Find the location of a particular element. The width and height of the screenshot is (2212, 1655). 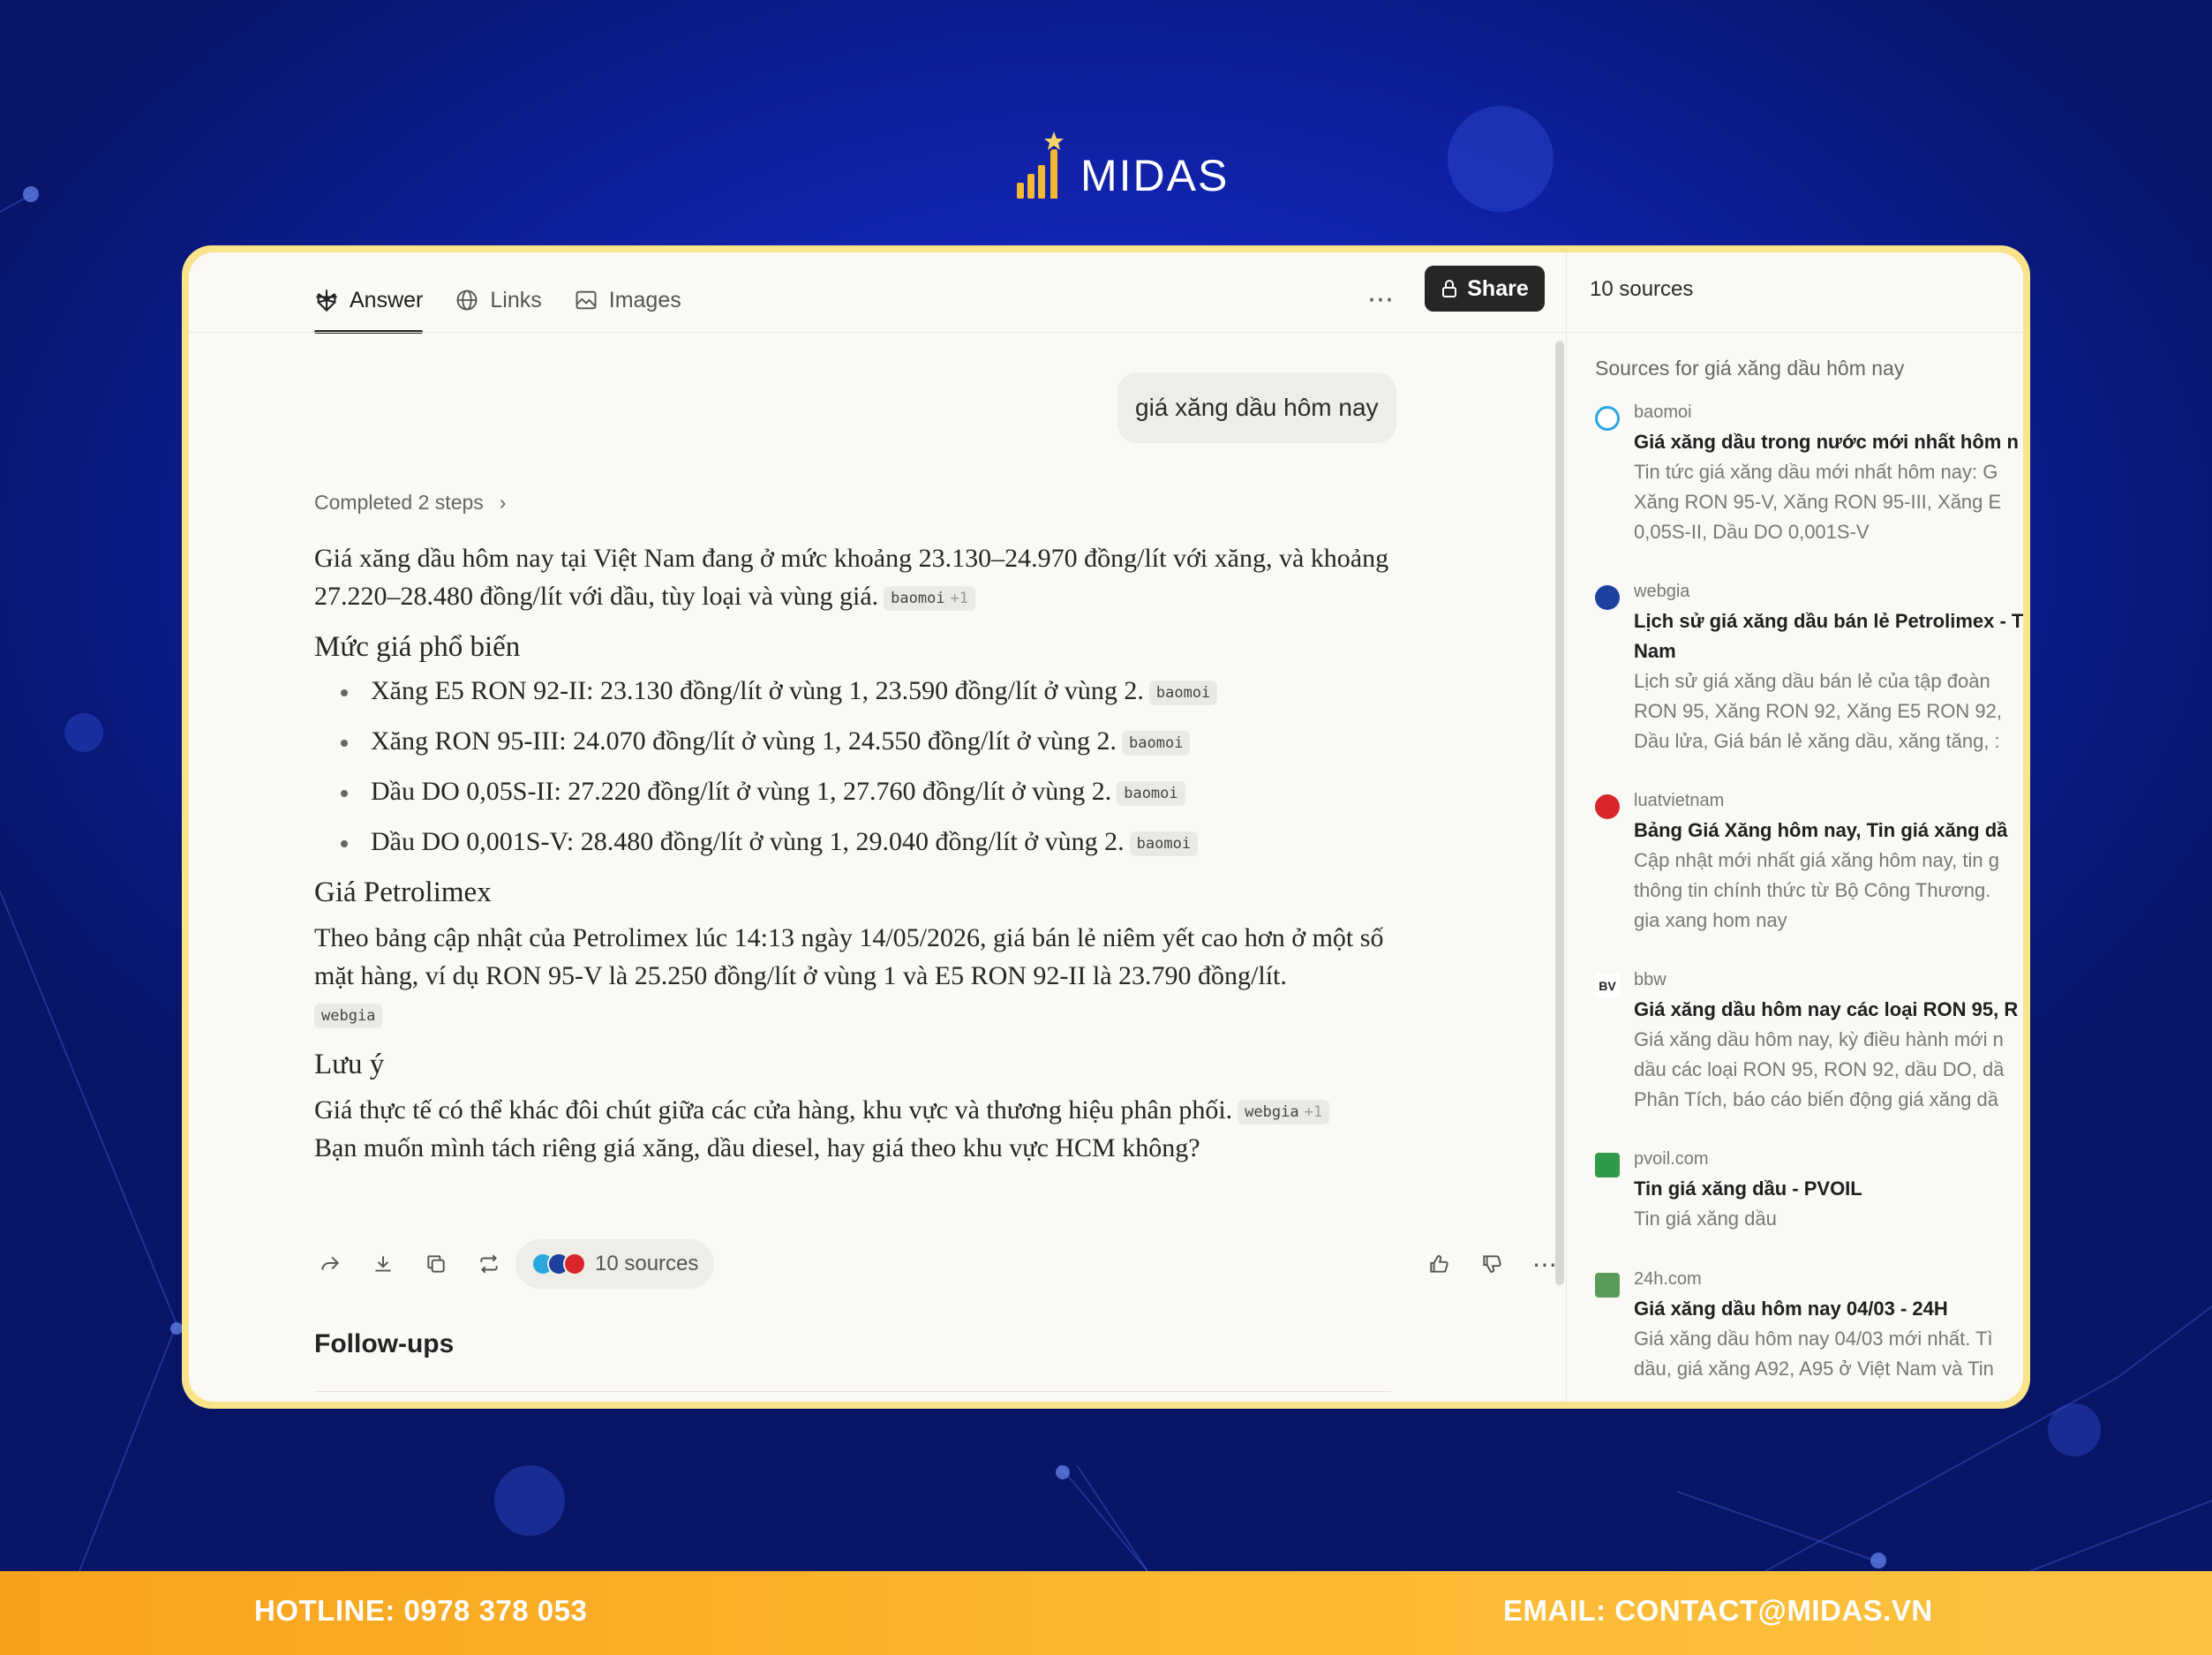

sources-pill-label: 10 sources is located at coordinates (647, 1263).